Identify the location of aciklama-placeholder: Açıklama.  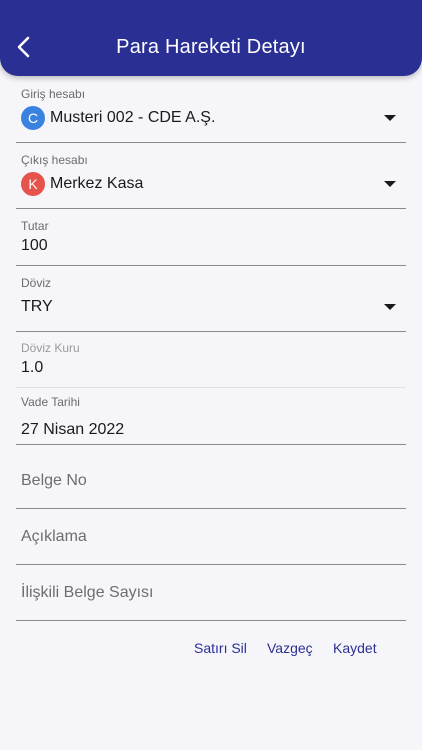
(54, 536).